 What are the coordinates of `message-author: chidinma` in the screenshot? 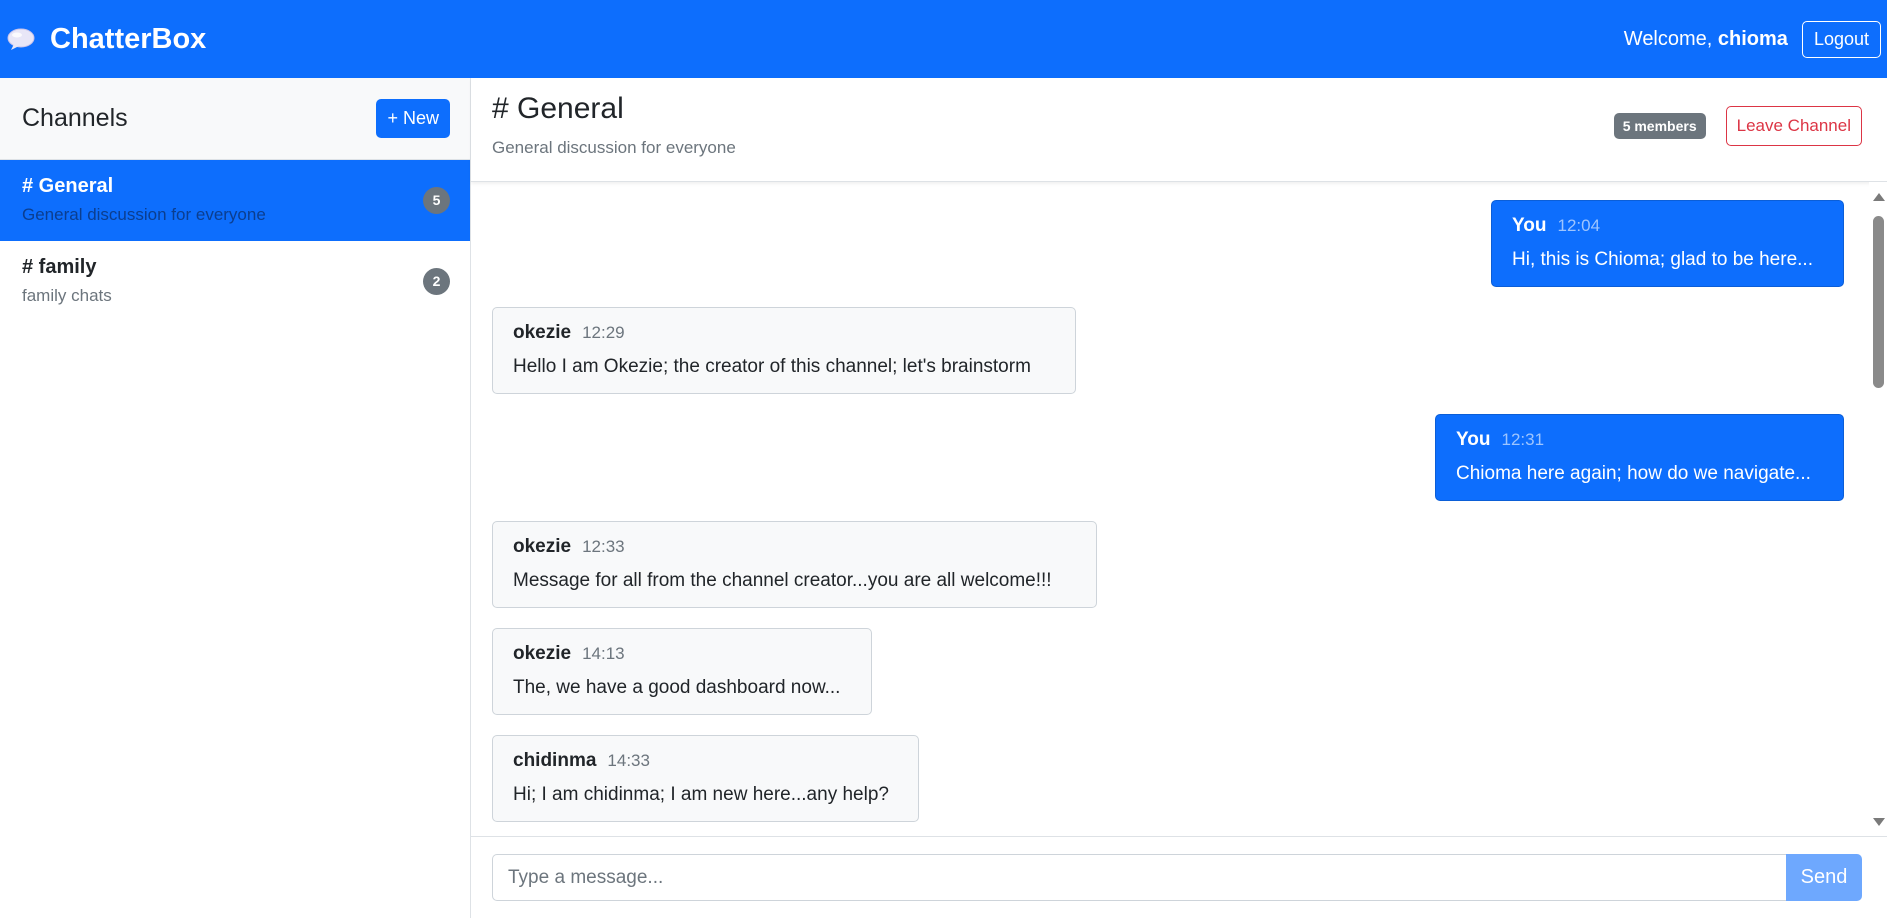 It's located at (555, 760).